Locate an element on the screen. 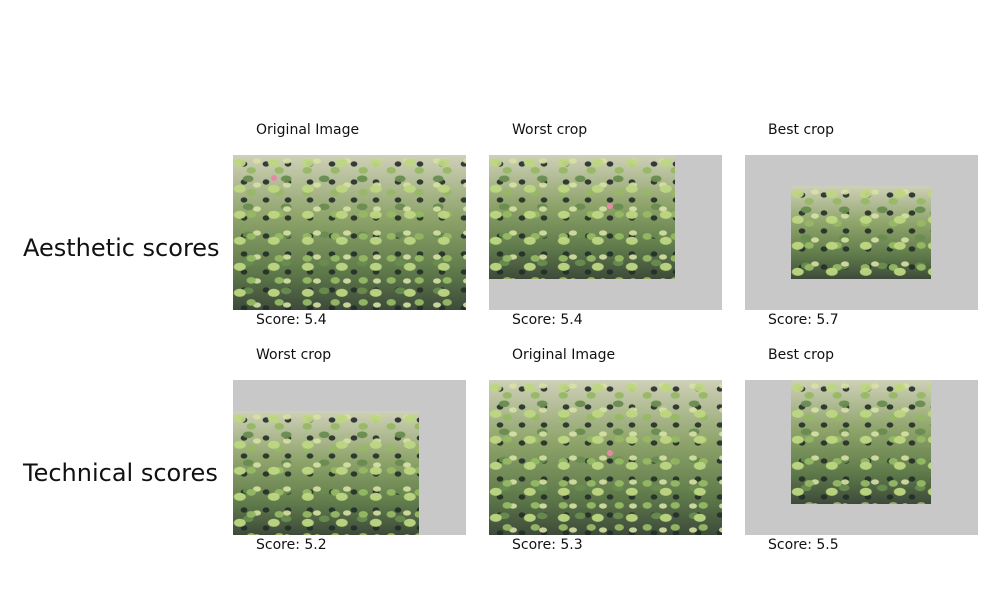 The height and width of the screenshot is (604, 1000). panel-score: Score: 5.5 is located at coordinates (803, 545).